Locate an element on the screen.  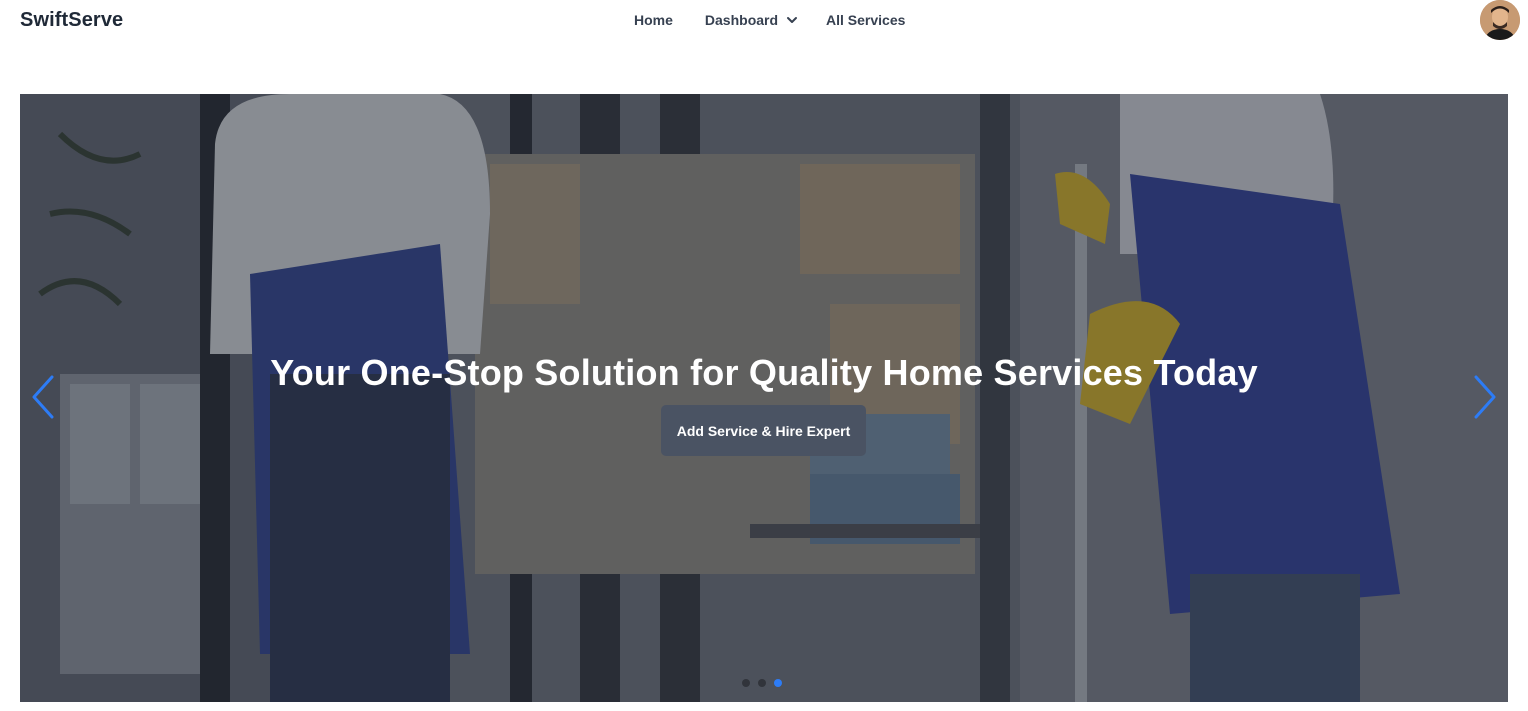
nav-home-link: Home is located at coordinates (653, 20).